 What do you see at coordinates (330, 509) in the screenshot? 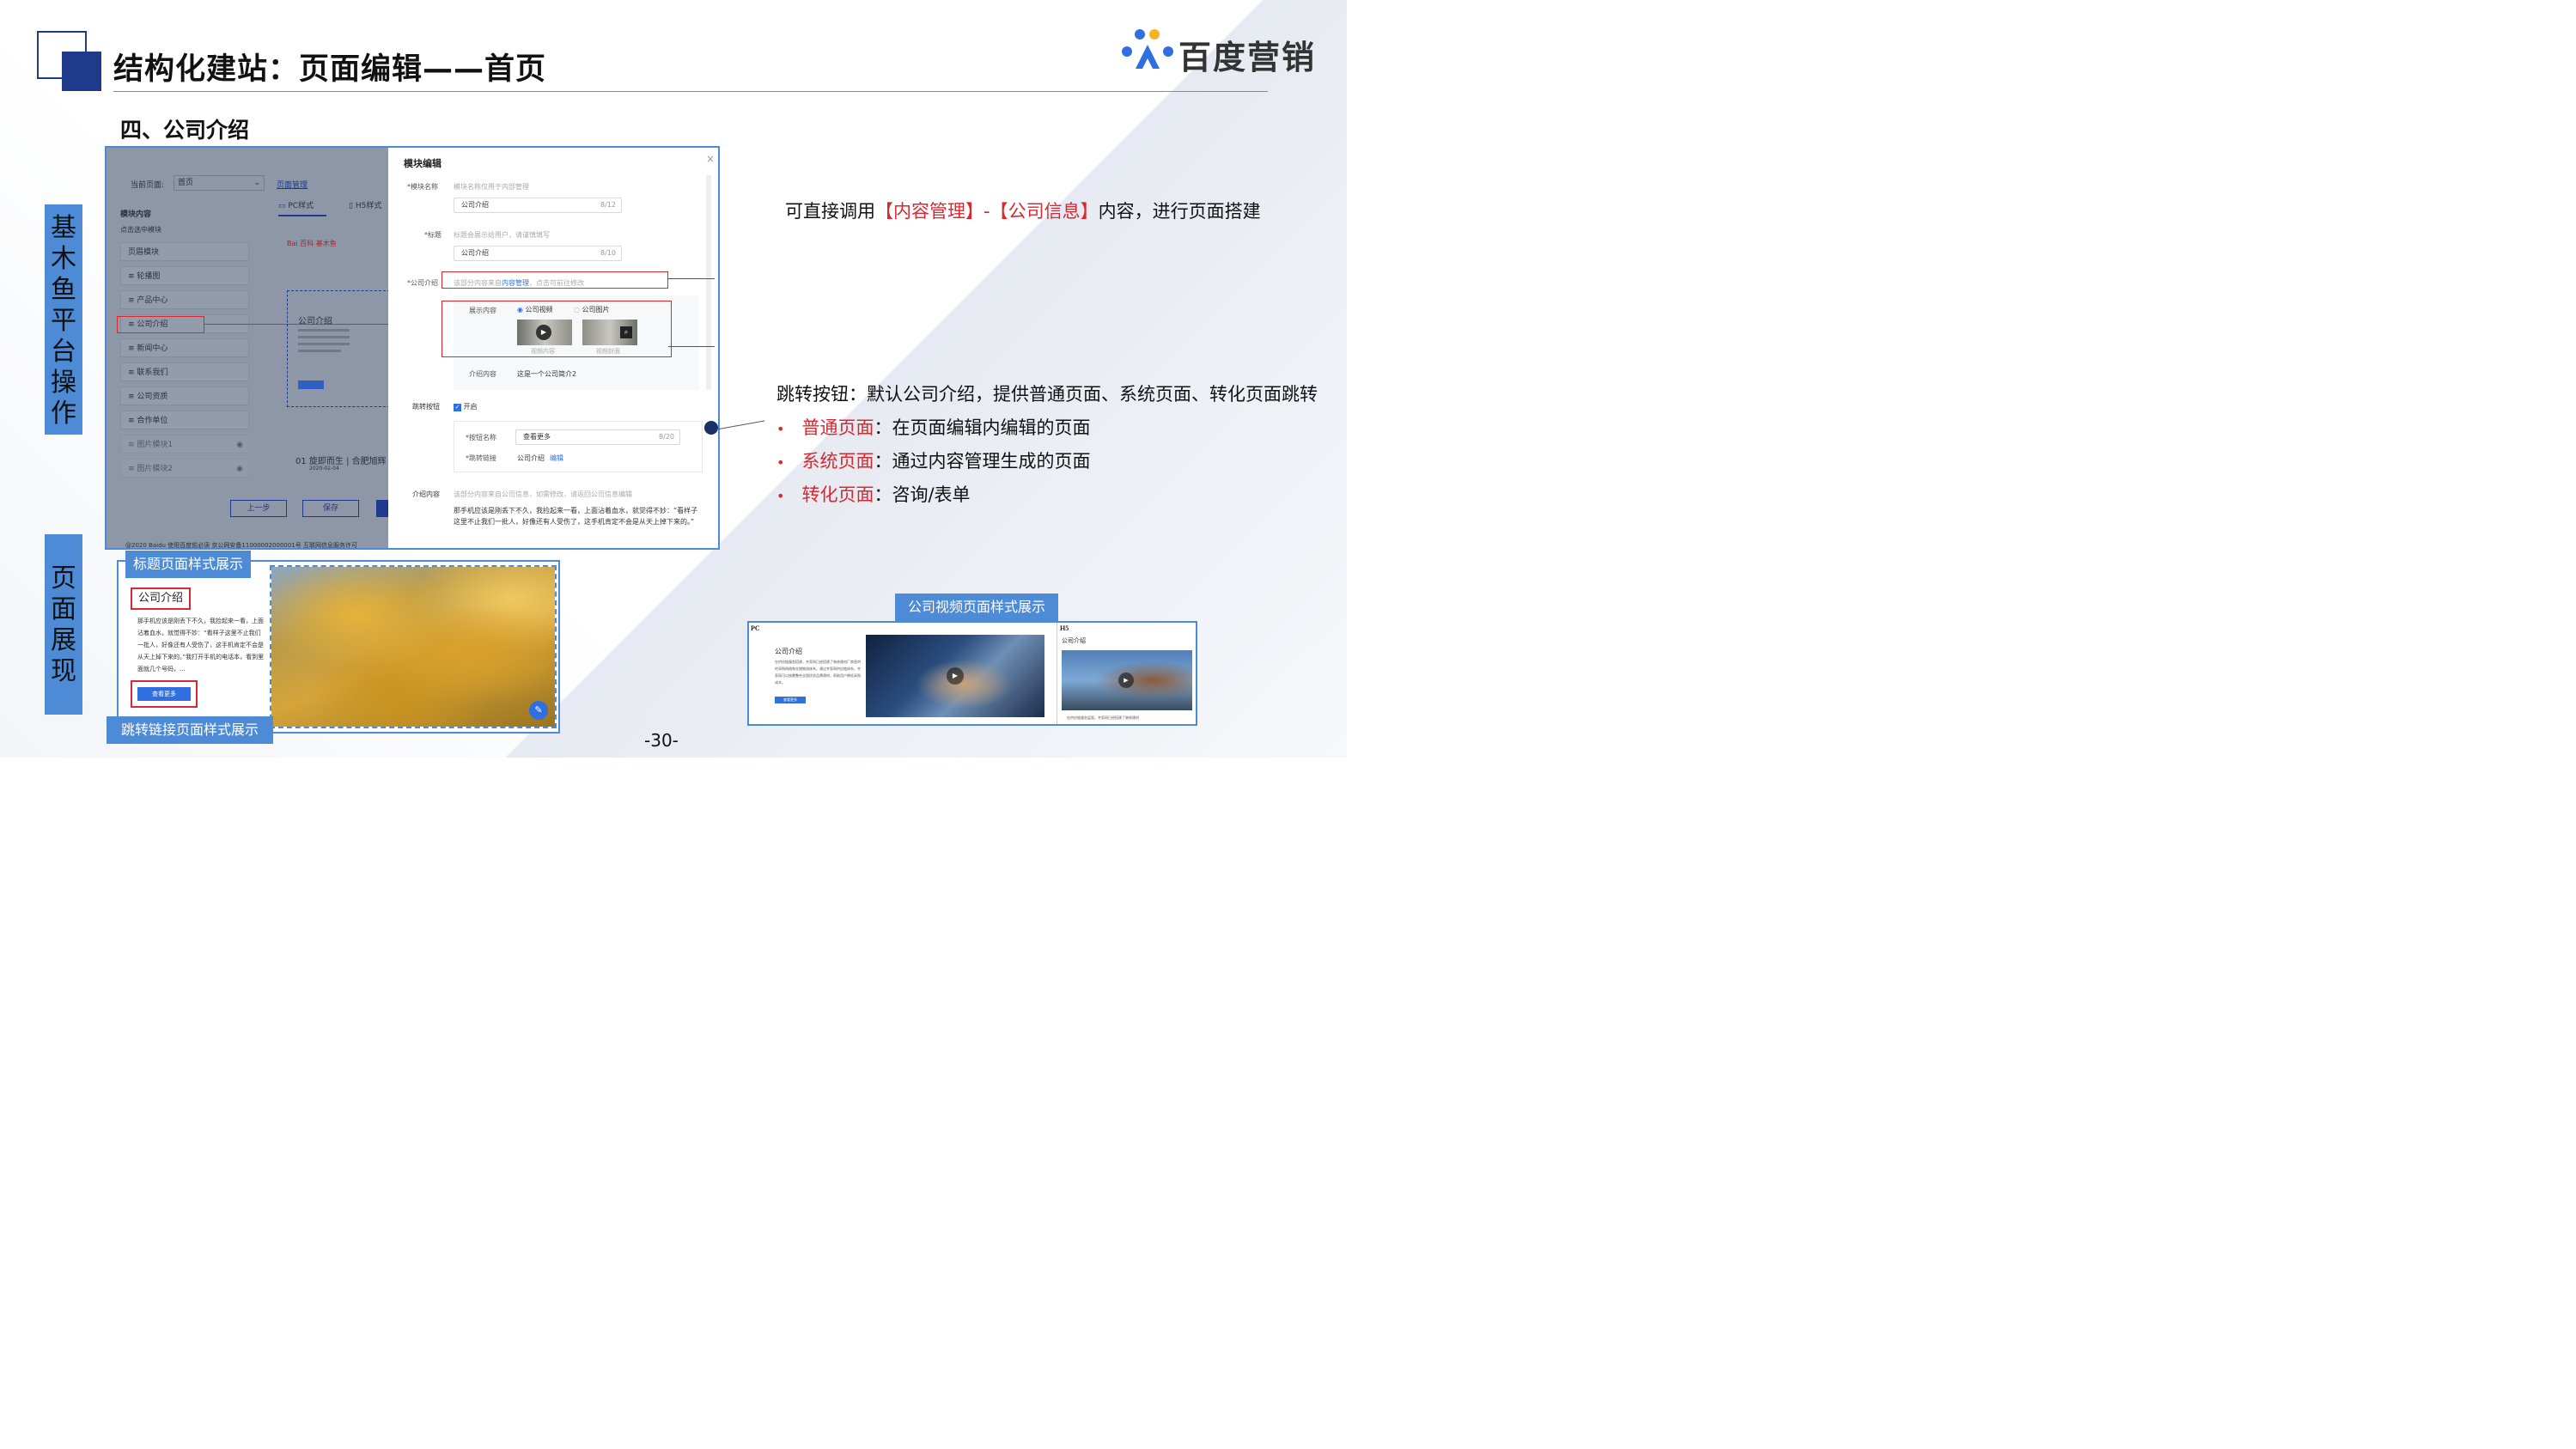
I see `save-button: 保存` at bounding box center [330, 509].